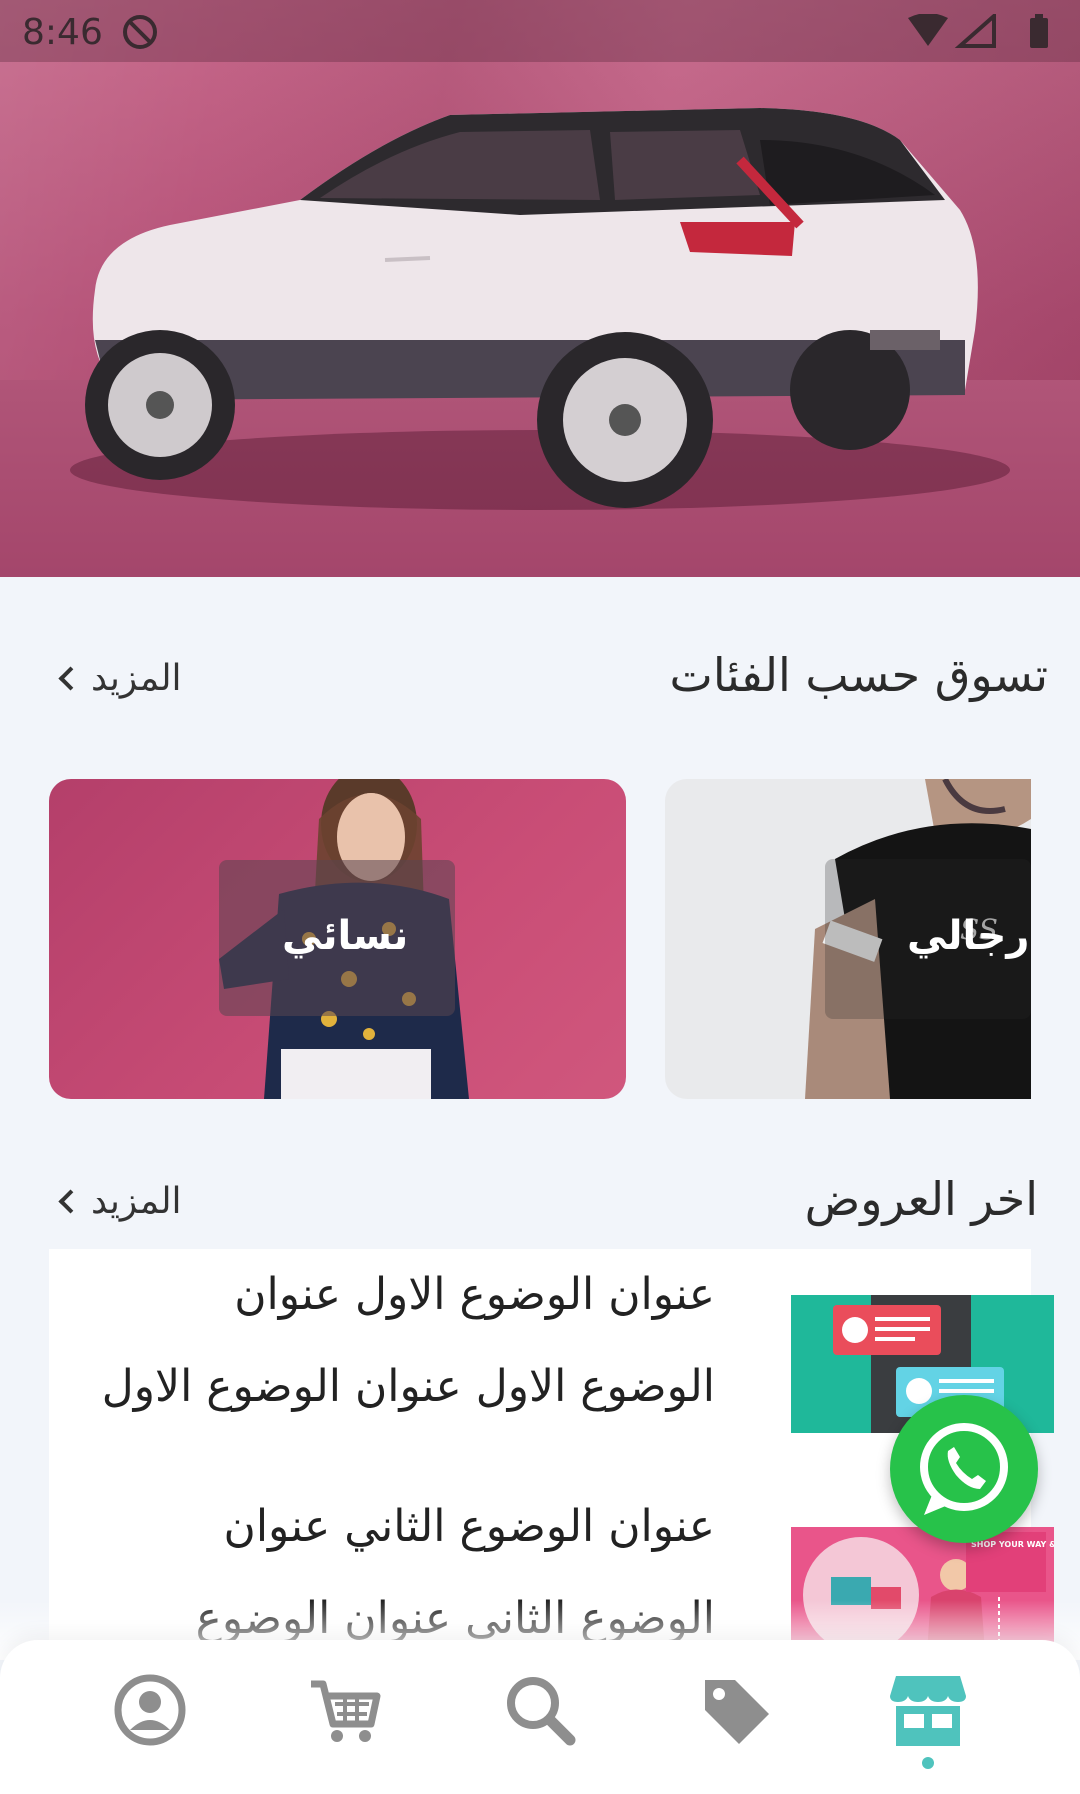  I want to click on tag-icon, so click(737, 1712).